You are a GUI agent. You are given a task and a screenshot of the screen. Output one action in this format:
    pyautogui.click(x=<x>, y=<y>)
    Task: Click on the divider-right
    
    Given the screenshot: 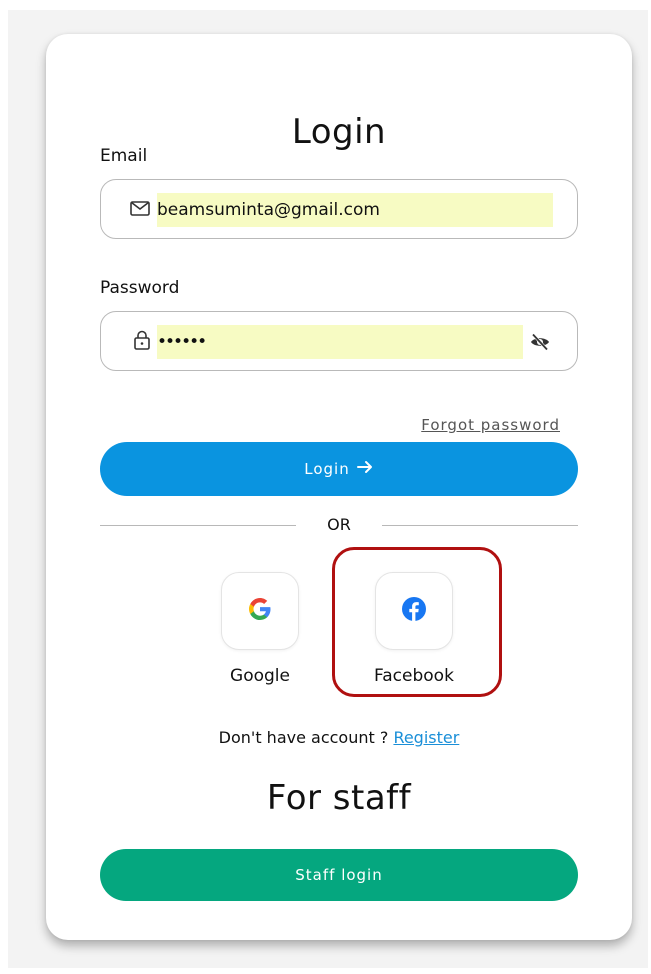 What is the action you would take?
    pyautogui.click(x=480, y=525)
    